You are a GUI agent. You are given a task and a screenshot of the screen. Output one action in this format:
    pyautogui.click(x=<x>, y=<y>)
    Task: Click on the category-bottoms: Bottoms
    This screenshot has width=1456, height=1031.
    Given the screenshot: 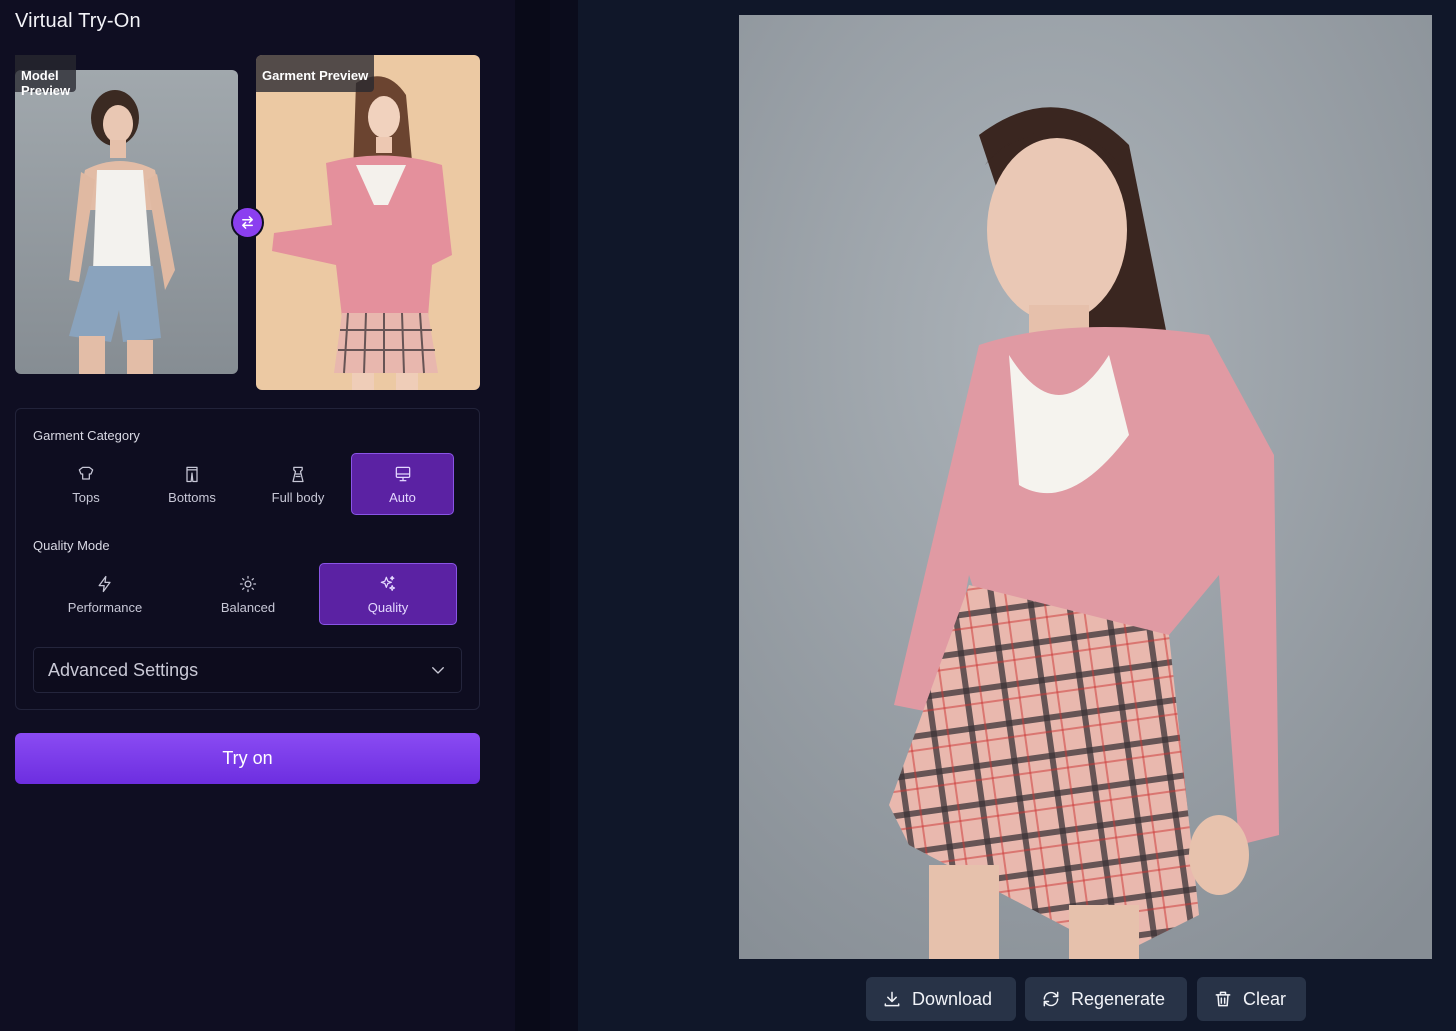 What is the action you would take?
    pyautogui.click(x=192, y=484)
    